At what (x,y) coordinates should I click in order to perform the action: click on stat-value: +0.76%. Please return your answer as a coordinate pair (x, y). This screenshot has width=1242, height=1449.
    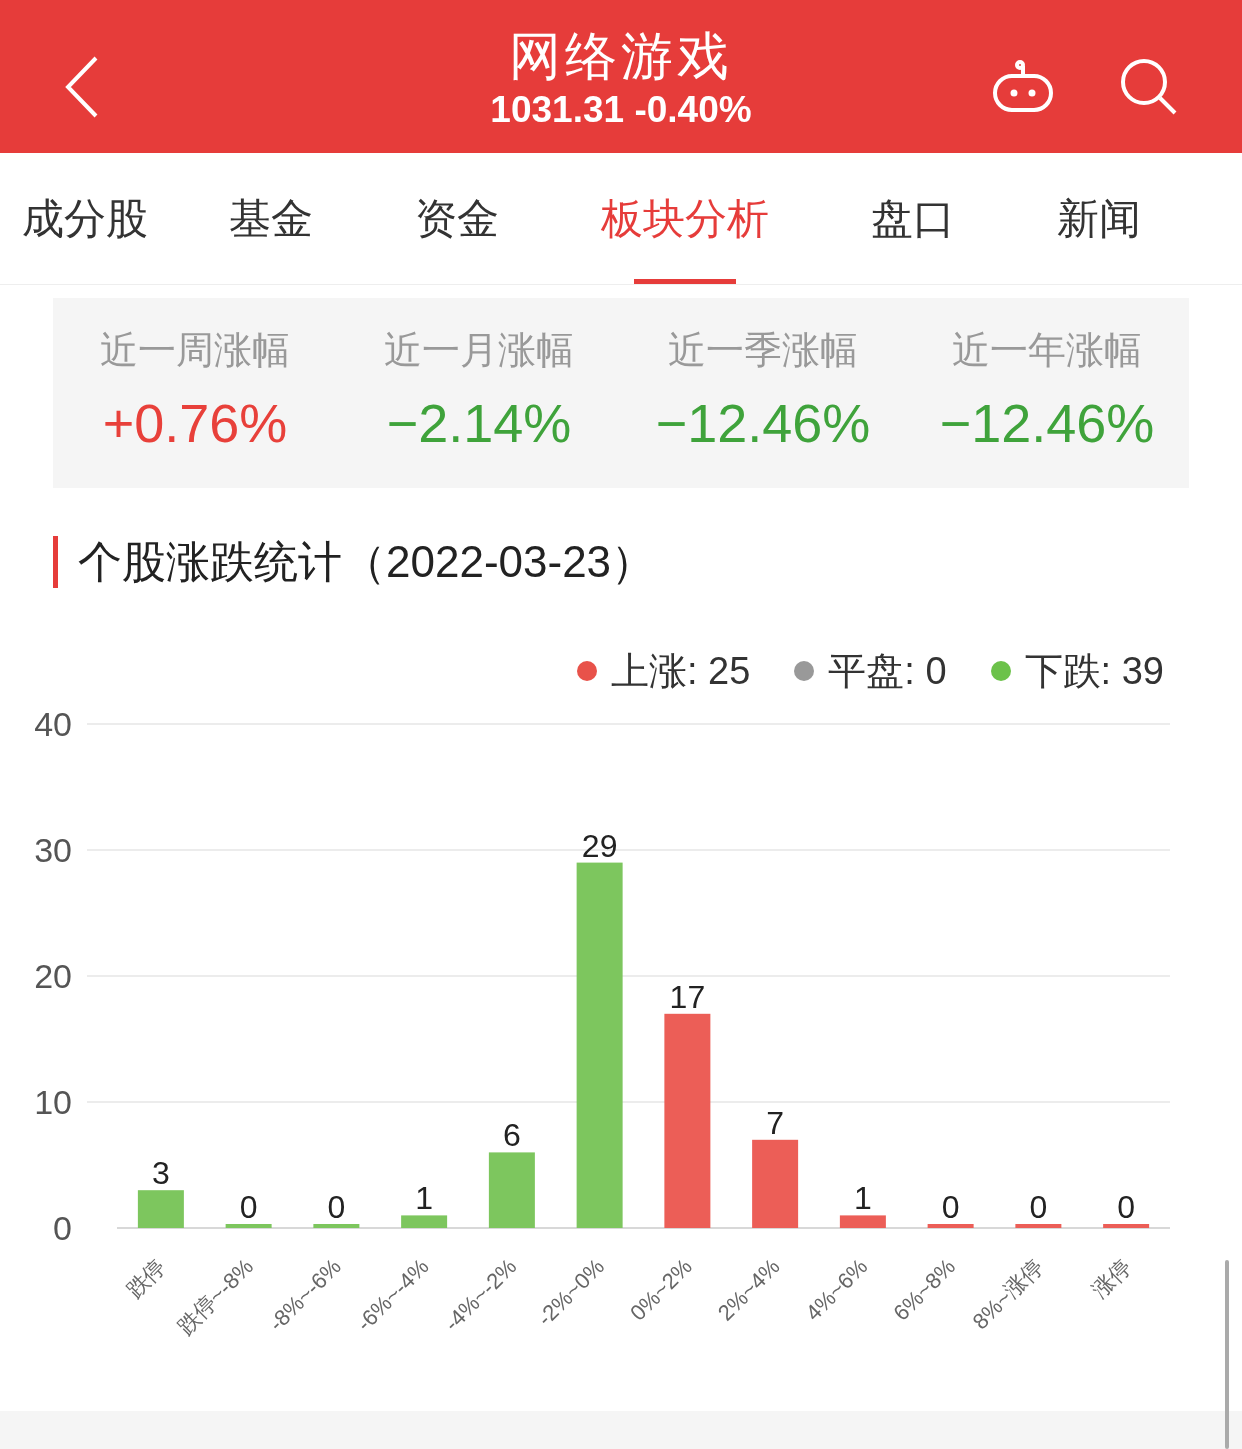
    Looking at the image, I should click on (195, 423).